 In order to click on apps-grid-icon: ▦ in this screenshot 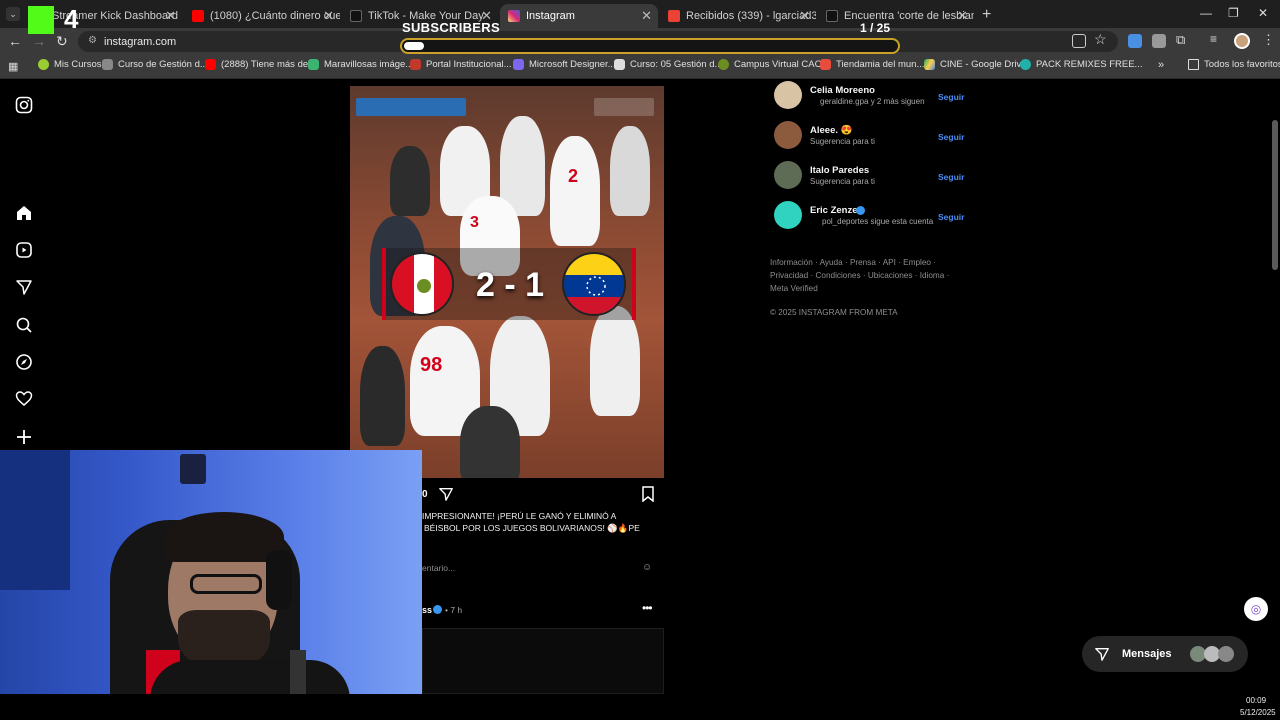, I will do `click(13, 66)`.